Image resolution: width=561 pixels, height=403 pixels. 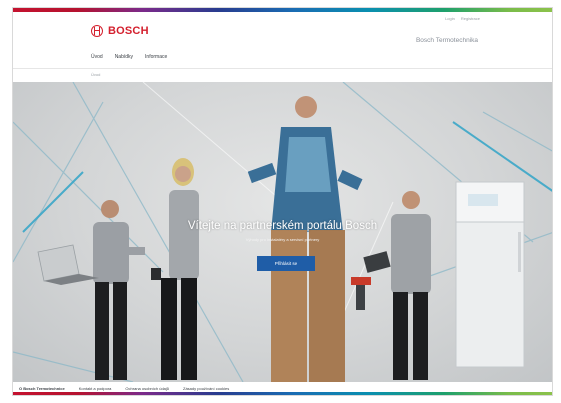 I want to click on utility-links: Login Registrace, so click(x=462, y=18).